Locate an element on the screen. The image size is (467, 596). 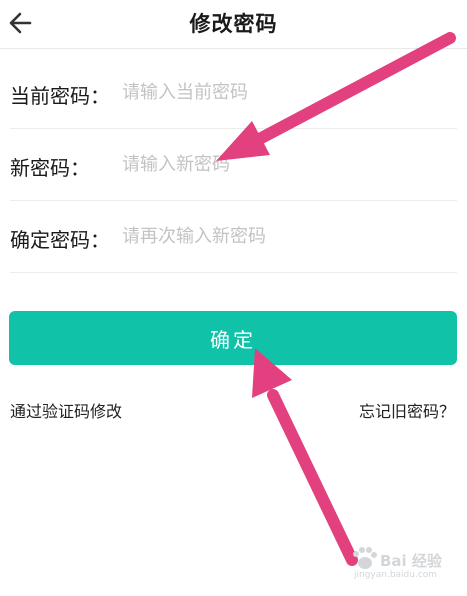
forgot-password-link: 忘记旧密码？ is located at coordinates (407, 410).